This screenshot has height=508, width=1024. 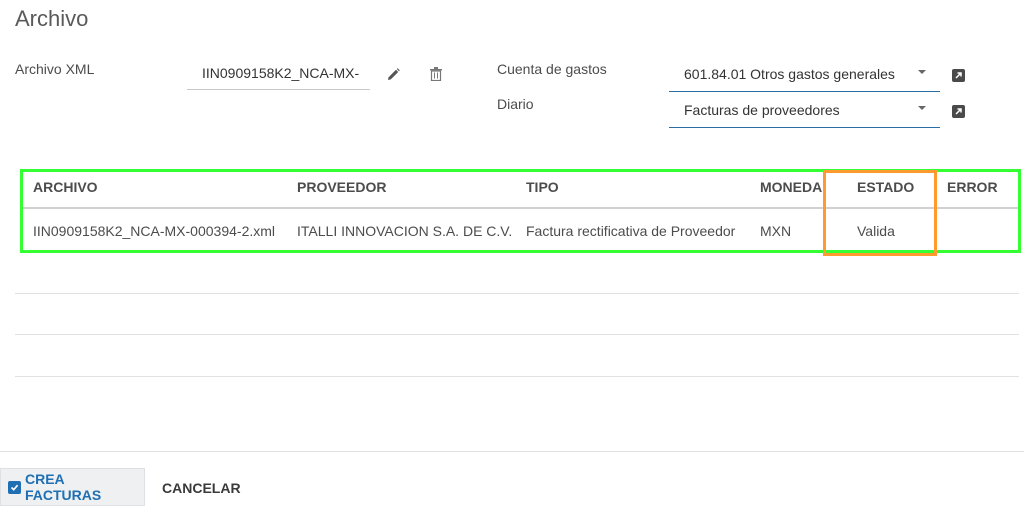 What do you see at coordinates (789, 74) in the screenshot?
I see `cuenta-select-value: 601.84.01 Otros gastos generales` at bounding box center [789, 74].